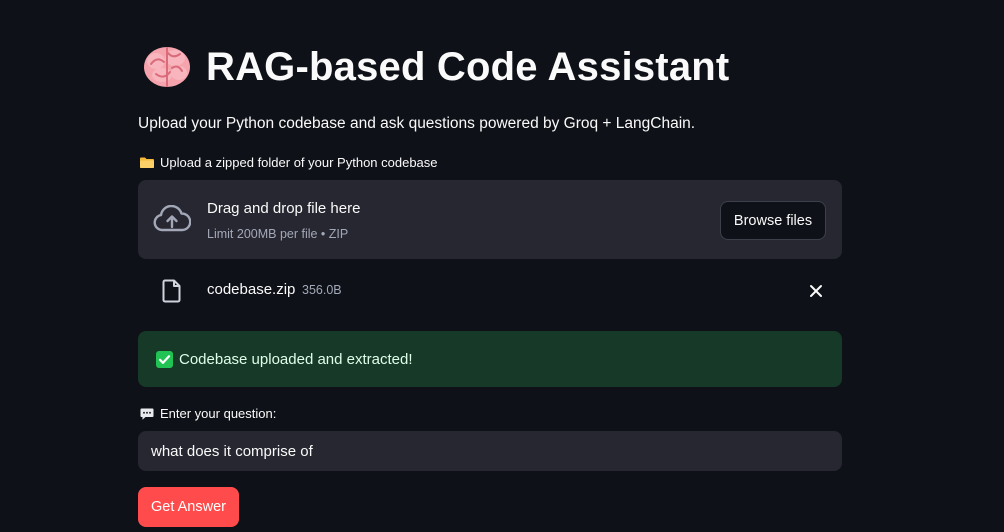  What do you see at coordinates (816, 291) in the screenshot?
I see `remove-file-icon` at bounding box center [816, 291].